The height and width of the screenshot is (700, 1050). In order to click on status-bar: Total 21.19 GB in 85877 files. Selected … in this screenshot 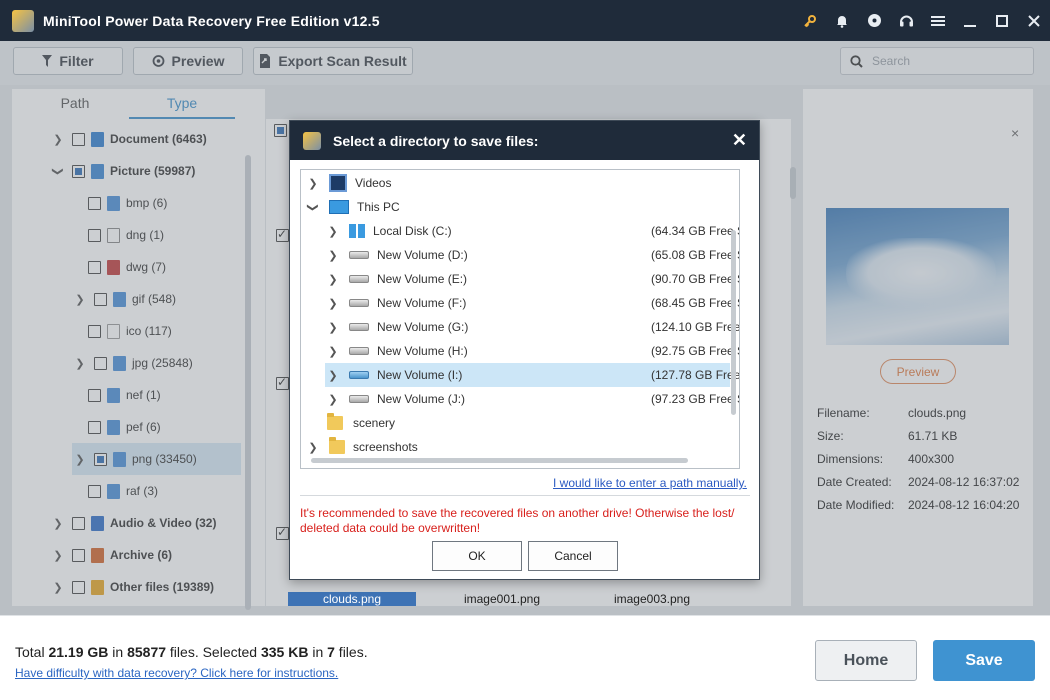, I will do `click(525, 657)`.